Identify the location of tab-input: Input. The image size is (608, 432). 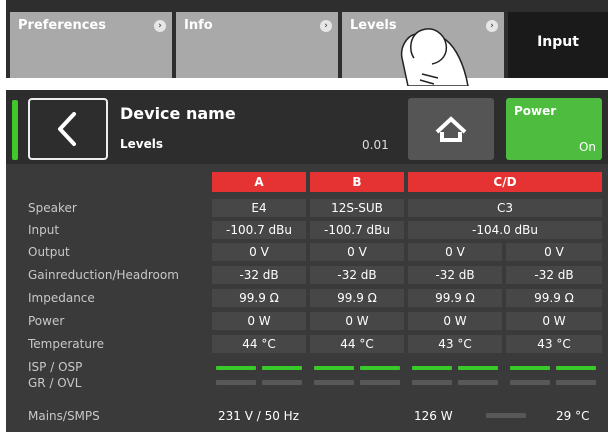
(558, 45).